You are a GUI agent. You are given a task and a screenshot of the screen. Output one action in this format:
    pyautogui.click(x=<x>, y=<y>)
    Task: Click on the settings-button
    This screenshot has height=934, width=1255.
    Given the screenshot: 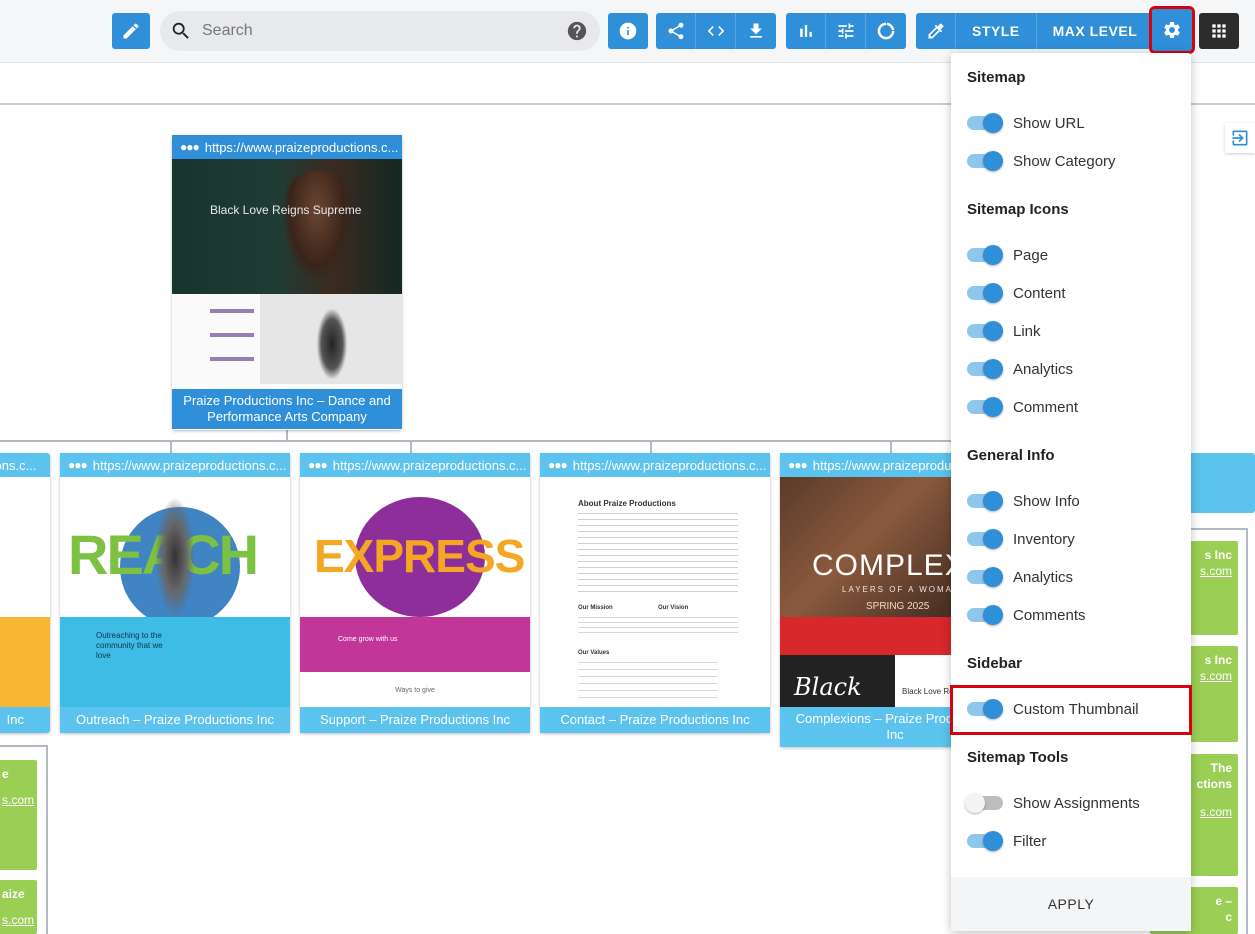 What is the action you would take?
    pyautogui.click(x=1172, y=30)
    